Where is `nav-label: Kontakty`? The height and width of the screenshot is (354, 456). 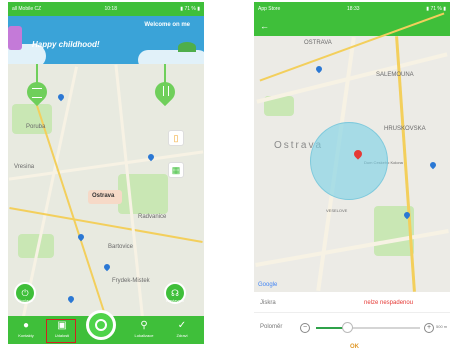
nav-label: Kontakty is located at coordinates (26, 335).